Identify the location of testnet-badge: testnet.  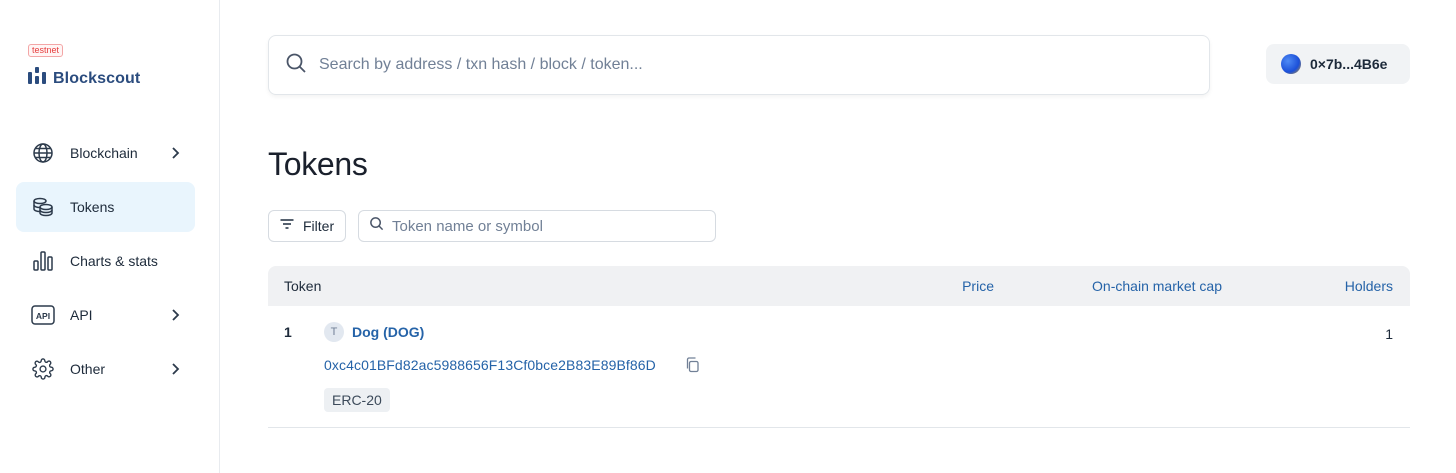
(46, 50).